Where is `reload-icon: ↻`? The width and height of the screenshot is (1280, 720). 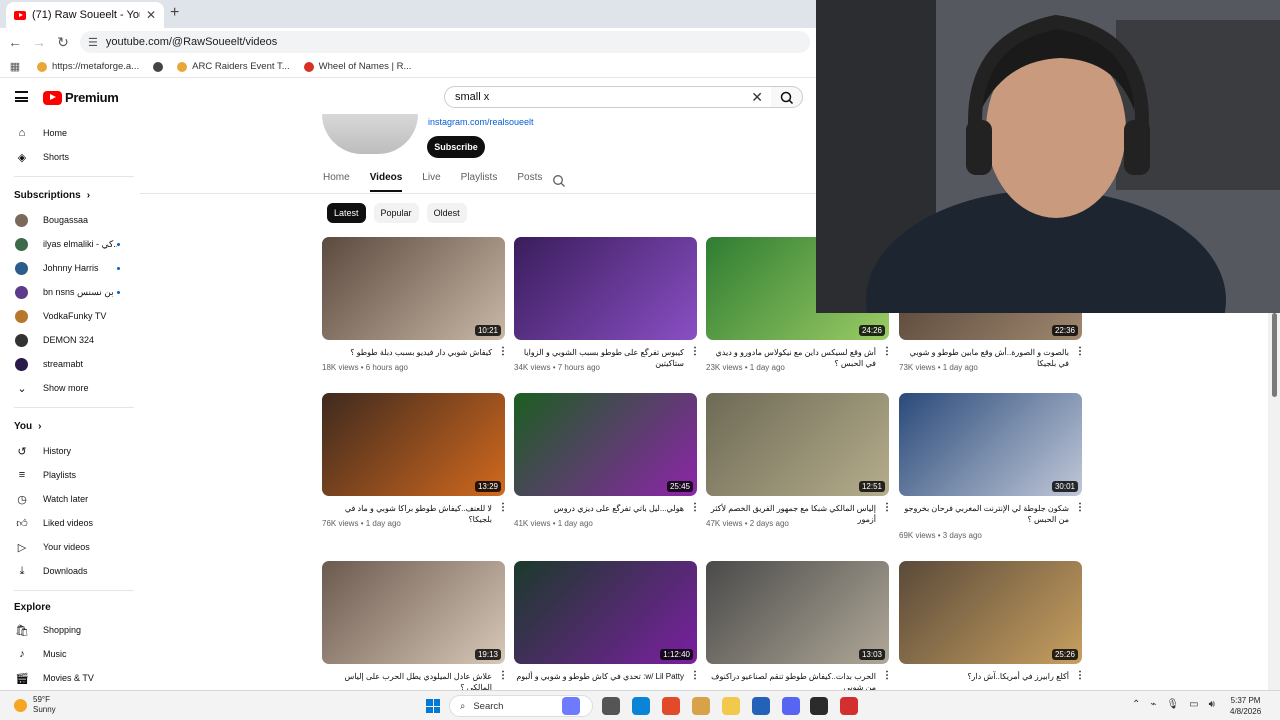
reload-icon: ↻ is located at coordinates (63, 42).